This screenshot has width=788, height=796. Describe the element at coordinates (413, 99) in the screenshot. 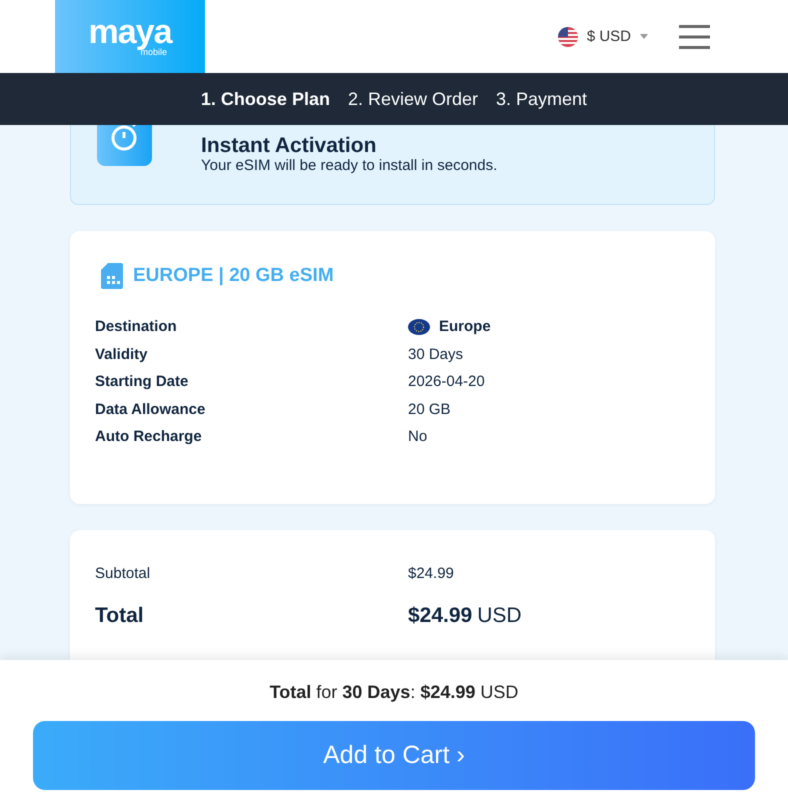

I see `step-tab: 2. Review Order` at that location.